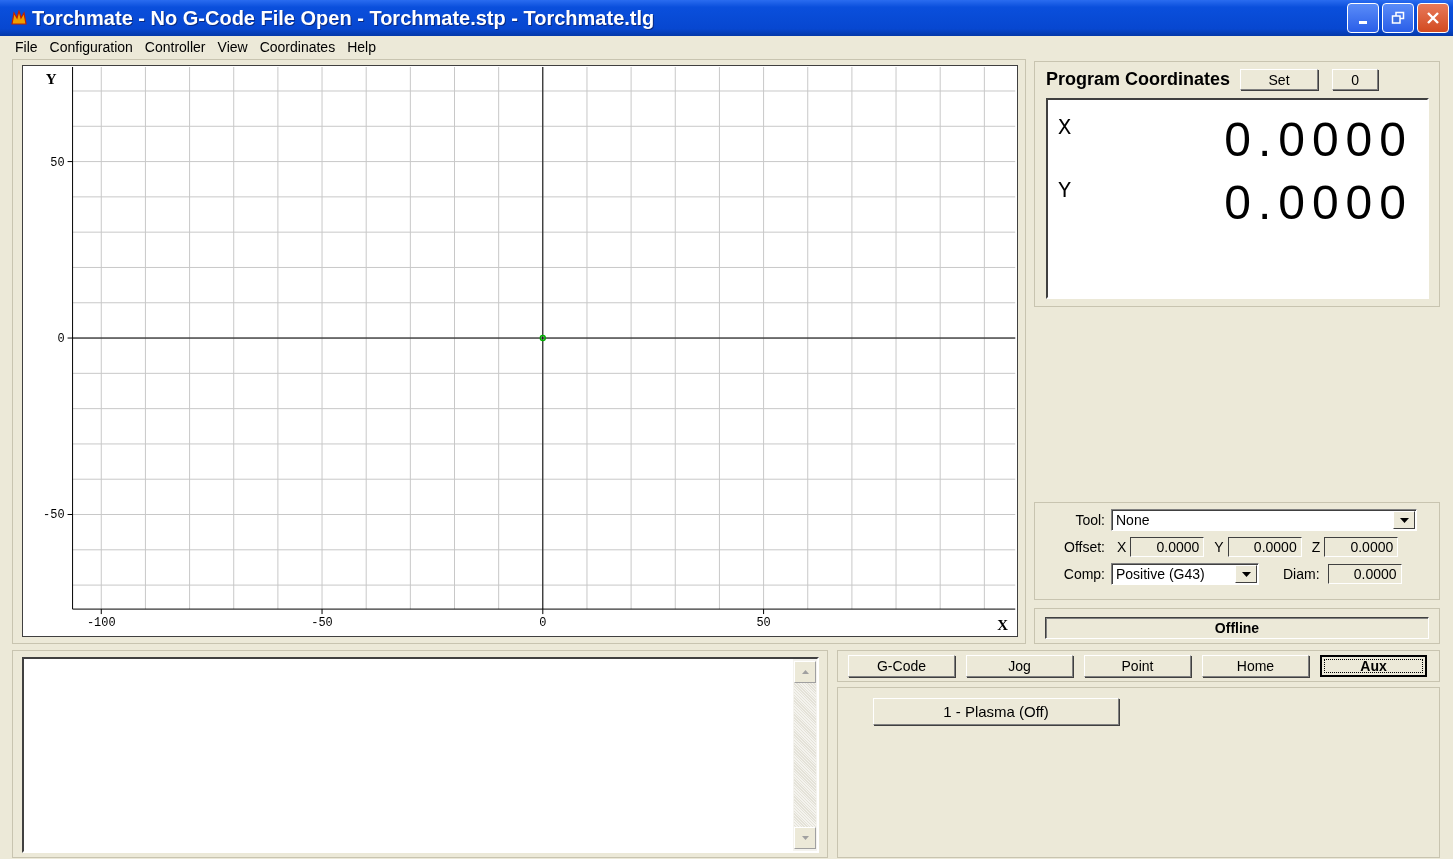  Describe the element at coordinates (343, 18) in the screenshot. I see `window-title: Torchmate - No G-Code File Open - Torchmate.stp - Torchmate.tlg` at that location.